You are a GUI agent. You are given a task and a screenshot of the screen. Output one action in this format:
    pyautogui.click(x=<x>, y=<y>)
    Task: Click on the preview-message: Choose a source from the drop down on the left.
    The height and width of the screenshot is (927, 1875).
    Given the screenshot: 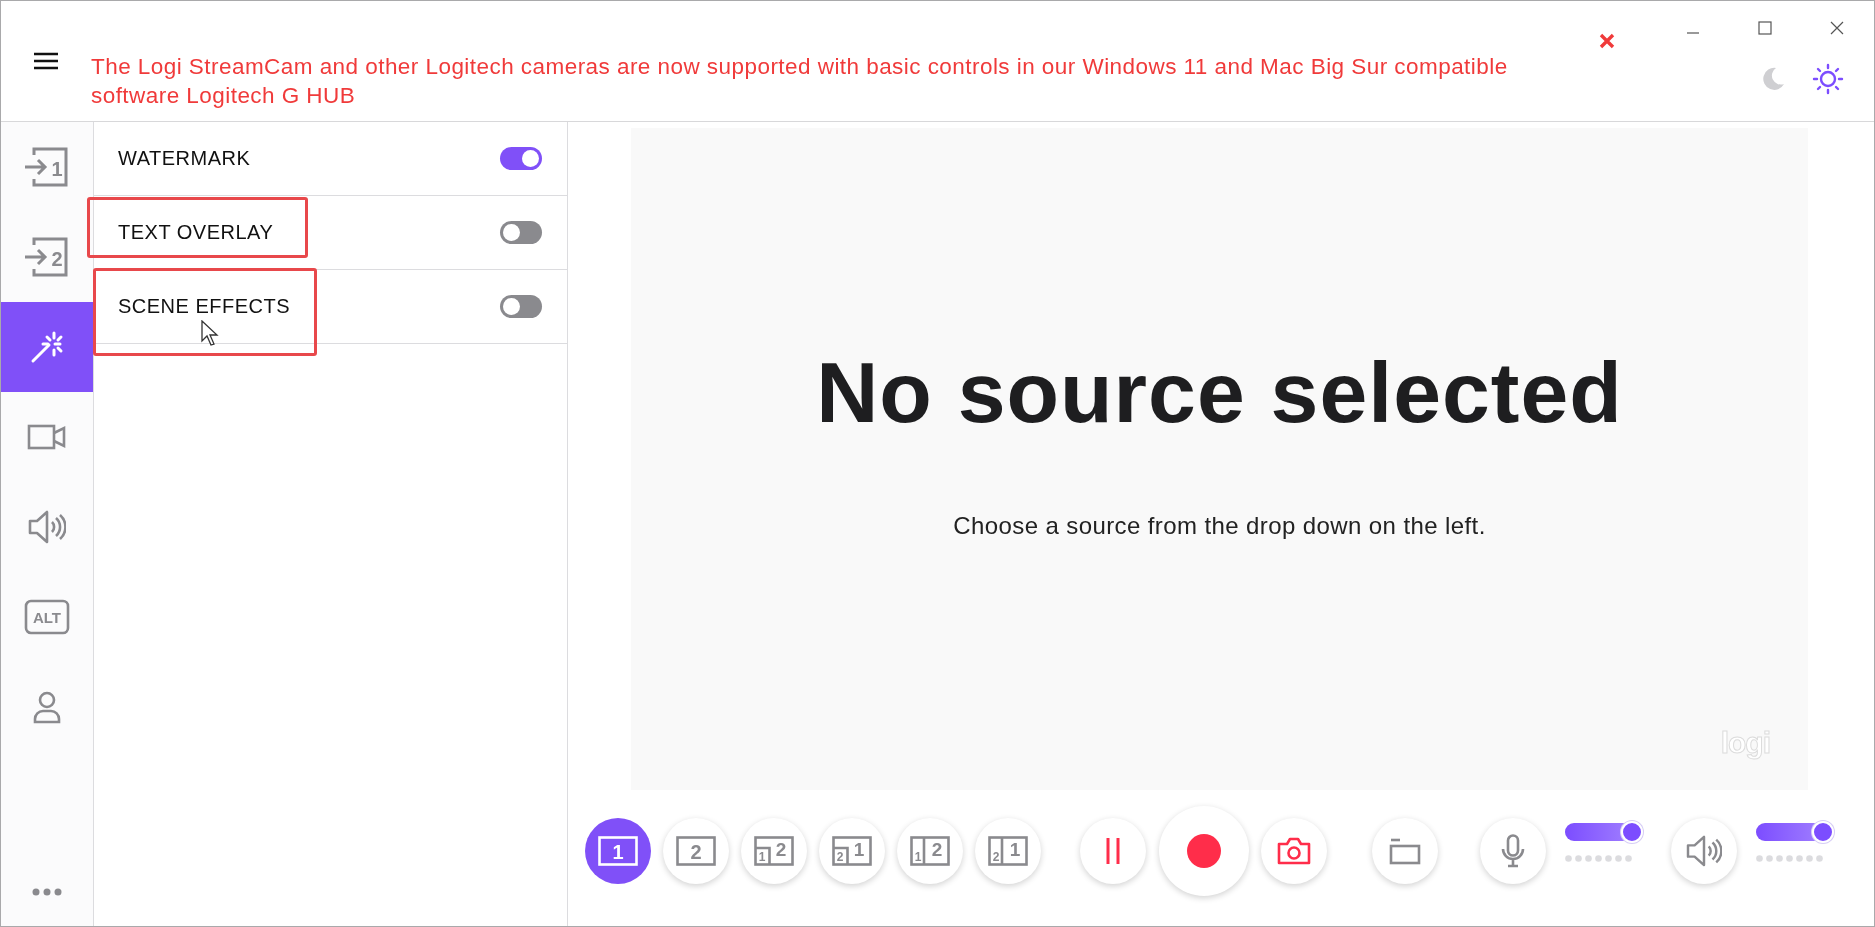 What is the action you would take?
    pyautogui.click(x=1219, y=526)
    